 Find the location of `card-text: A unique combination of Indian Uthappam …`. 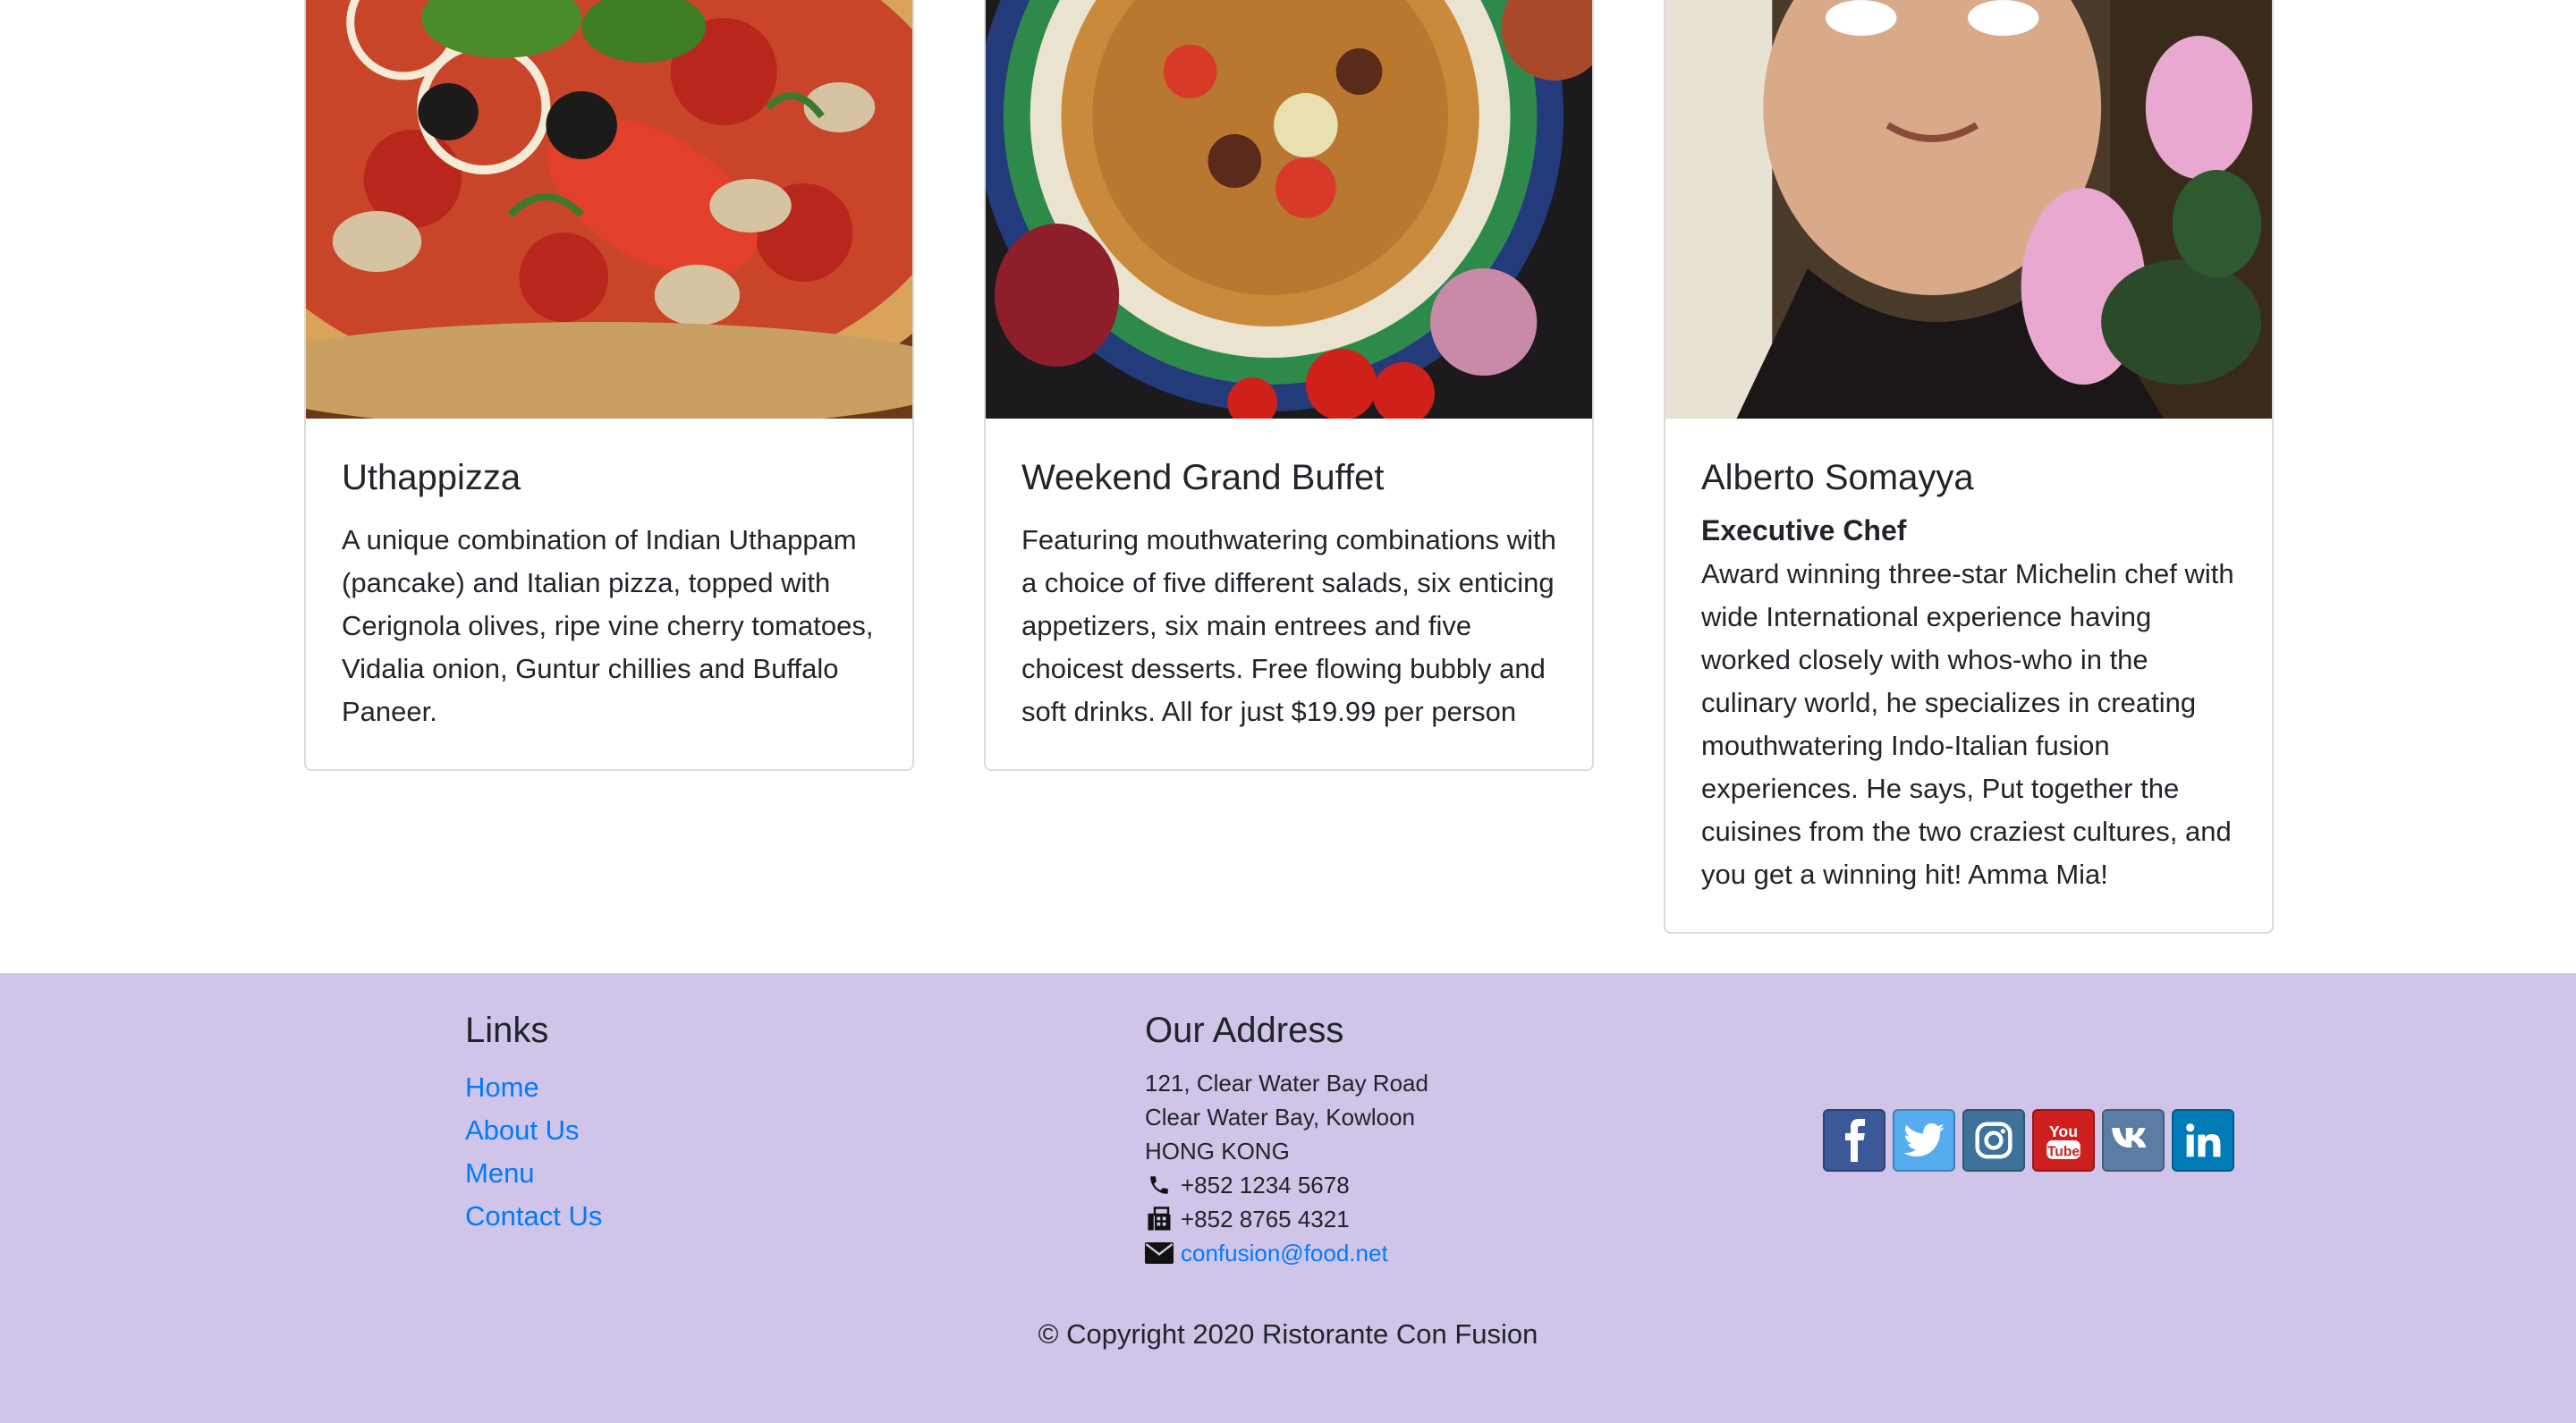

card-text: A unique combination of Indian Uthappam … is located at coordinates (608, 625).